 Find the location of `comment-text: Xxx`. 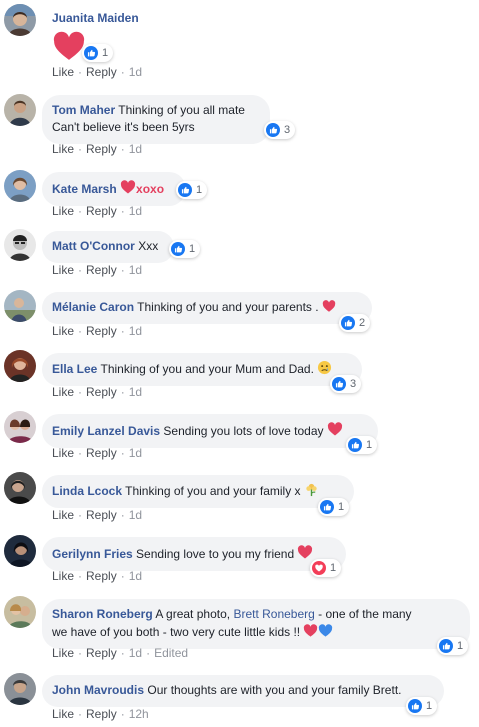

comment-text: Xxx is located at coordinates (148, 246).